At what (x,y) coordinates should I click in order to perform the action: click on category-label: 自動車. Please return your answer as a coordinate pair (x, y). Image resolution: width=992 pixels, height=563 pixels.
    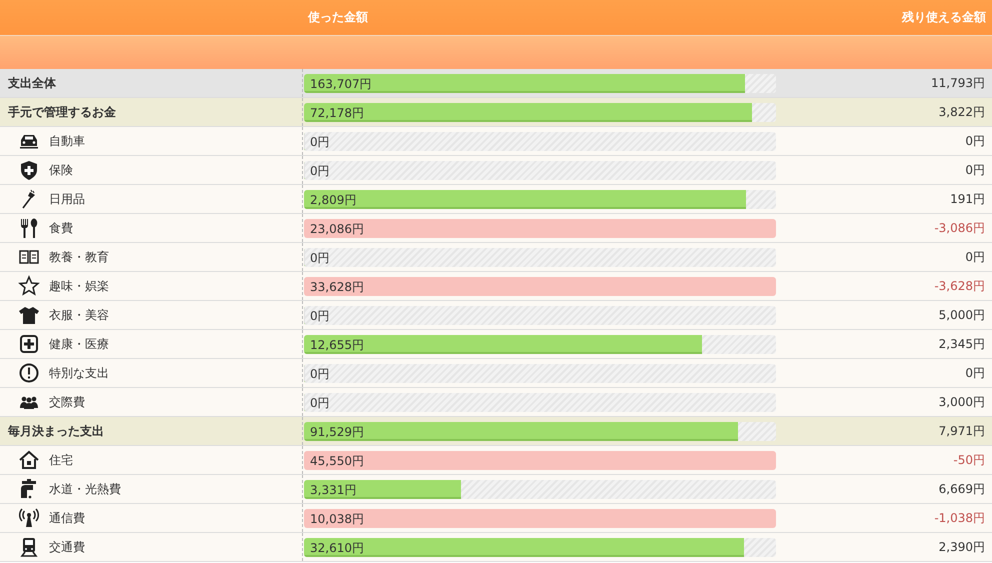
    Looking at the image, I should click on (67, 141).